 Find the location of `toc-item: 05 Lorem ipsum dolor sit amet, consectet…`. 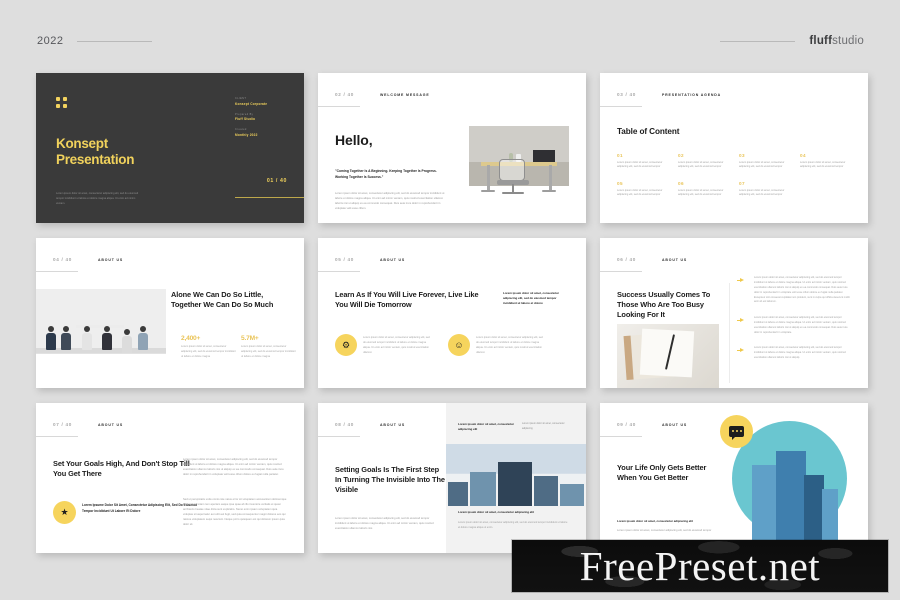

toc-item: 05 Lorem ipsum dolor sit amet, consectet… is located at coordinates (643, 189).